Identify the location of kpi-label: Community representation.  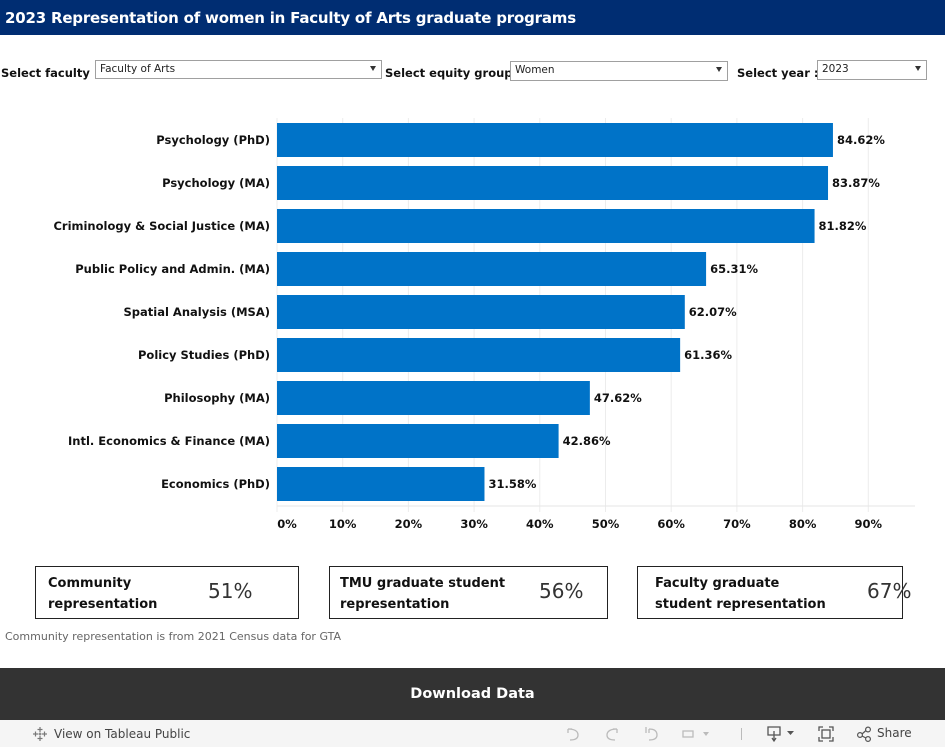
(102, 594).